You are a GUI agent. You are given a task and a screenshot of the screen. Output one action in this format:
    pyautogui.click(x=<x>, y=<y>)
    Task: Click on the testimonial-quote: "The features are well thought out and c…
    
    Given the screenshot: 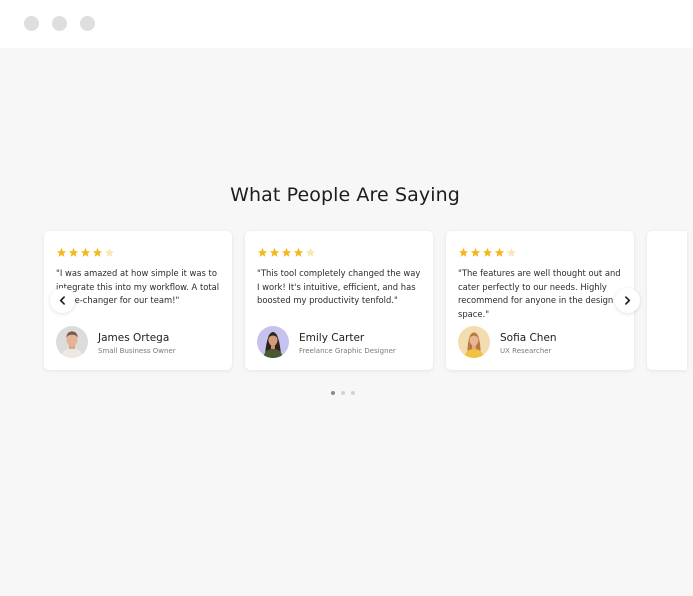 What is the action you would take?
    pyautogui.click(x=539, y=293)
    